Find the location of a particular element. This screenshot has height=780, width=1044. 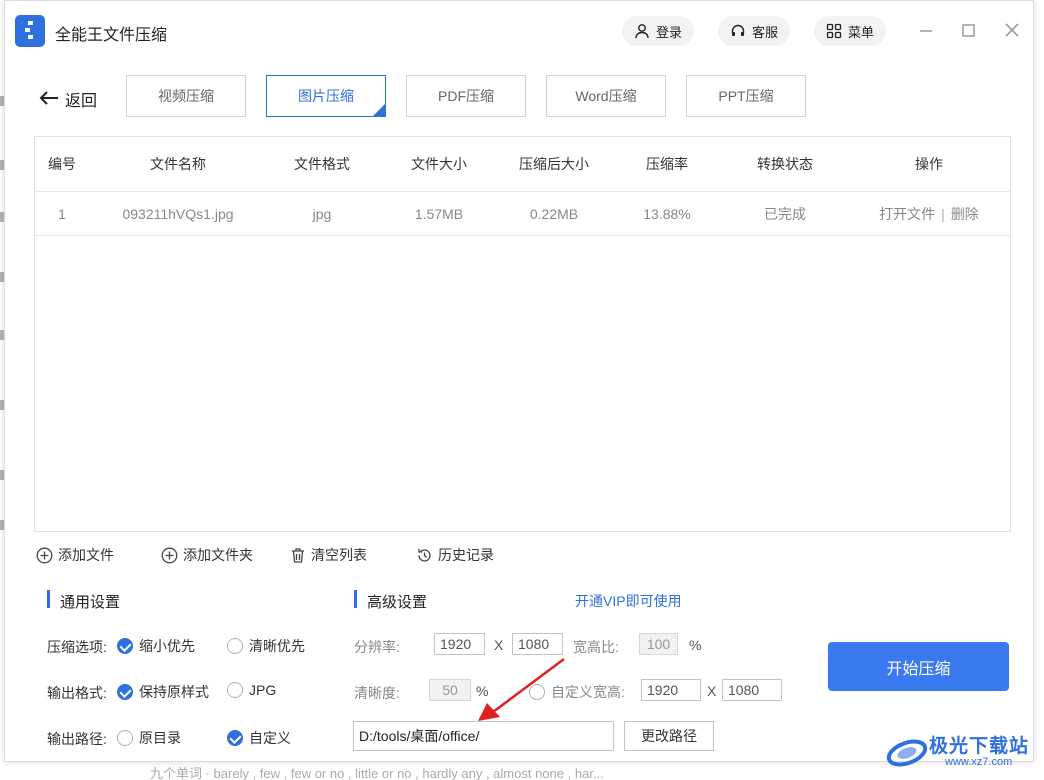

close-icon is located at coordinates (1012, 30).